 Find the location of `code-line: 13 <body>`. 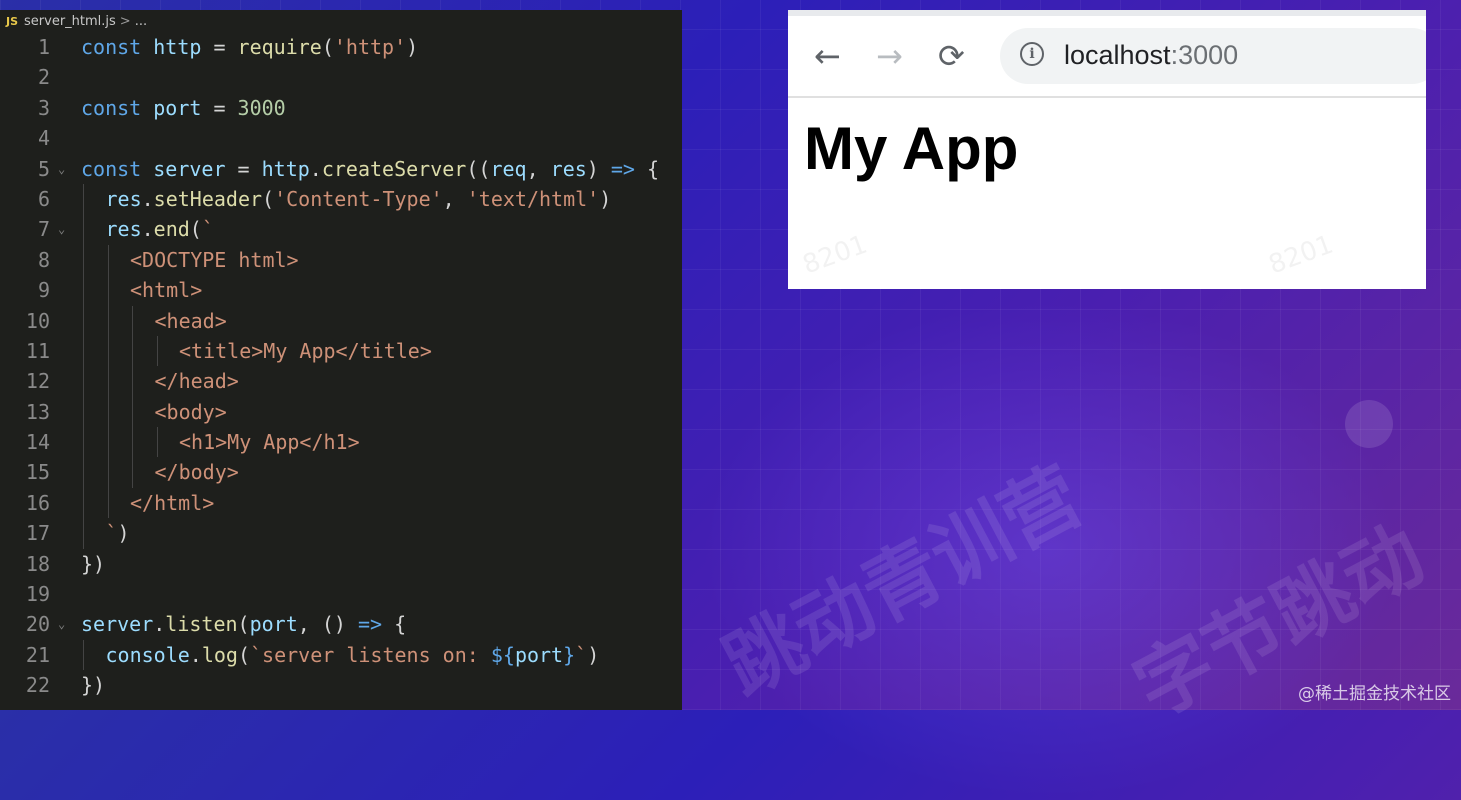

code-line: 13 <body> is located at coordinates (341, 412).